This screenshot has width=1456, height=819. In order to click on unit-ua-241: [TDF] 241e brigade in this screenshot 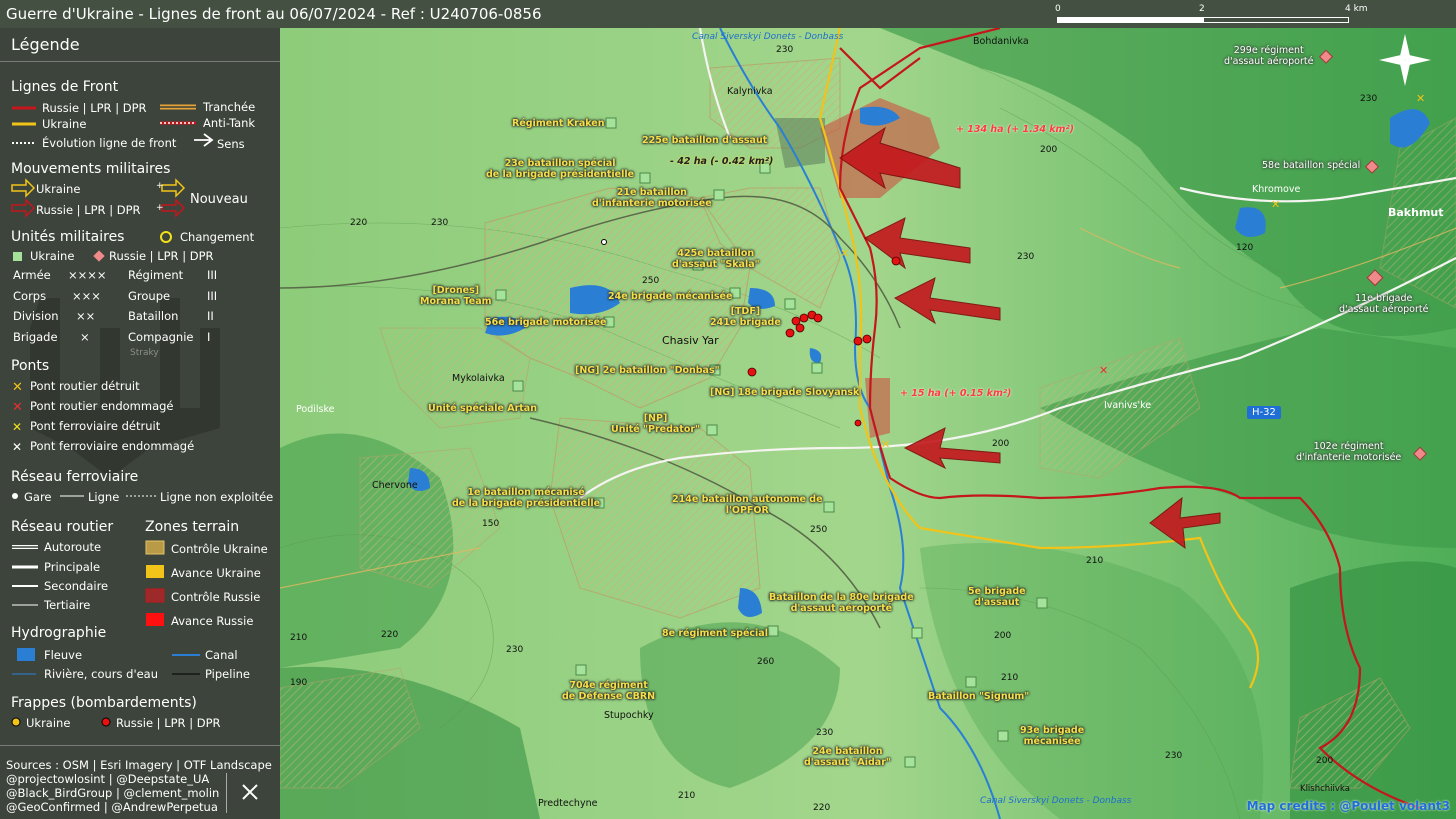, I will do `click(745, 317)`.